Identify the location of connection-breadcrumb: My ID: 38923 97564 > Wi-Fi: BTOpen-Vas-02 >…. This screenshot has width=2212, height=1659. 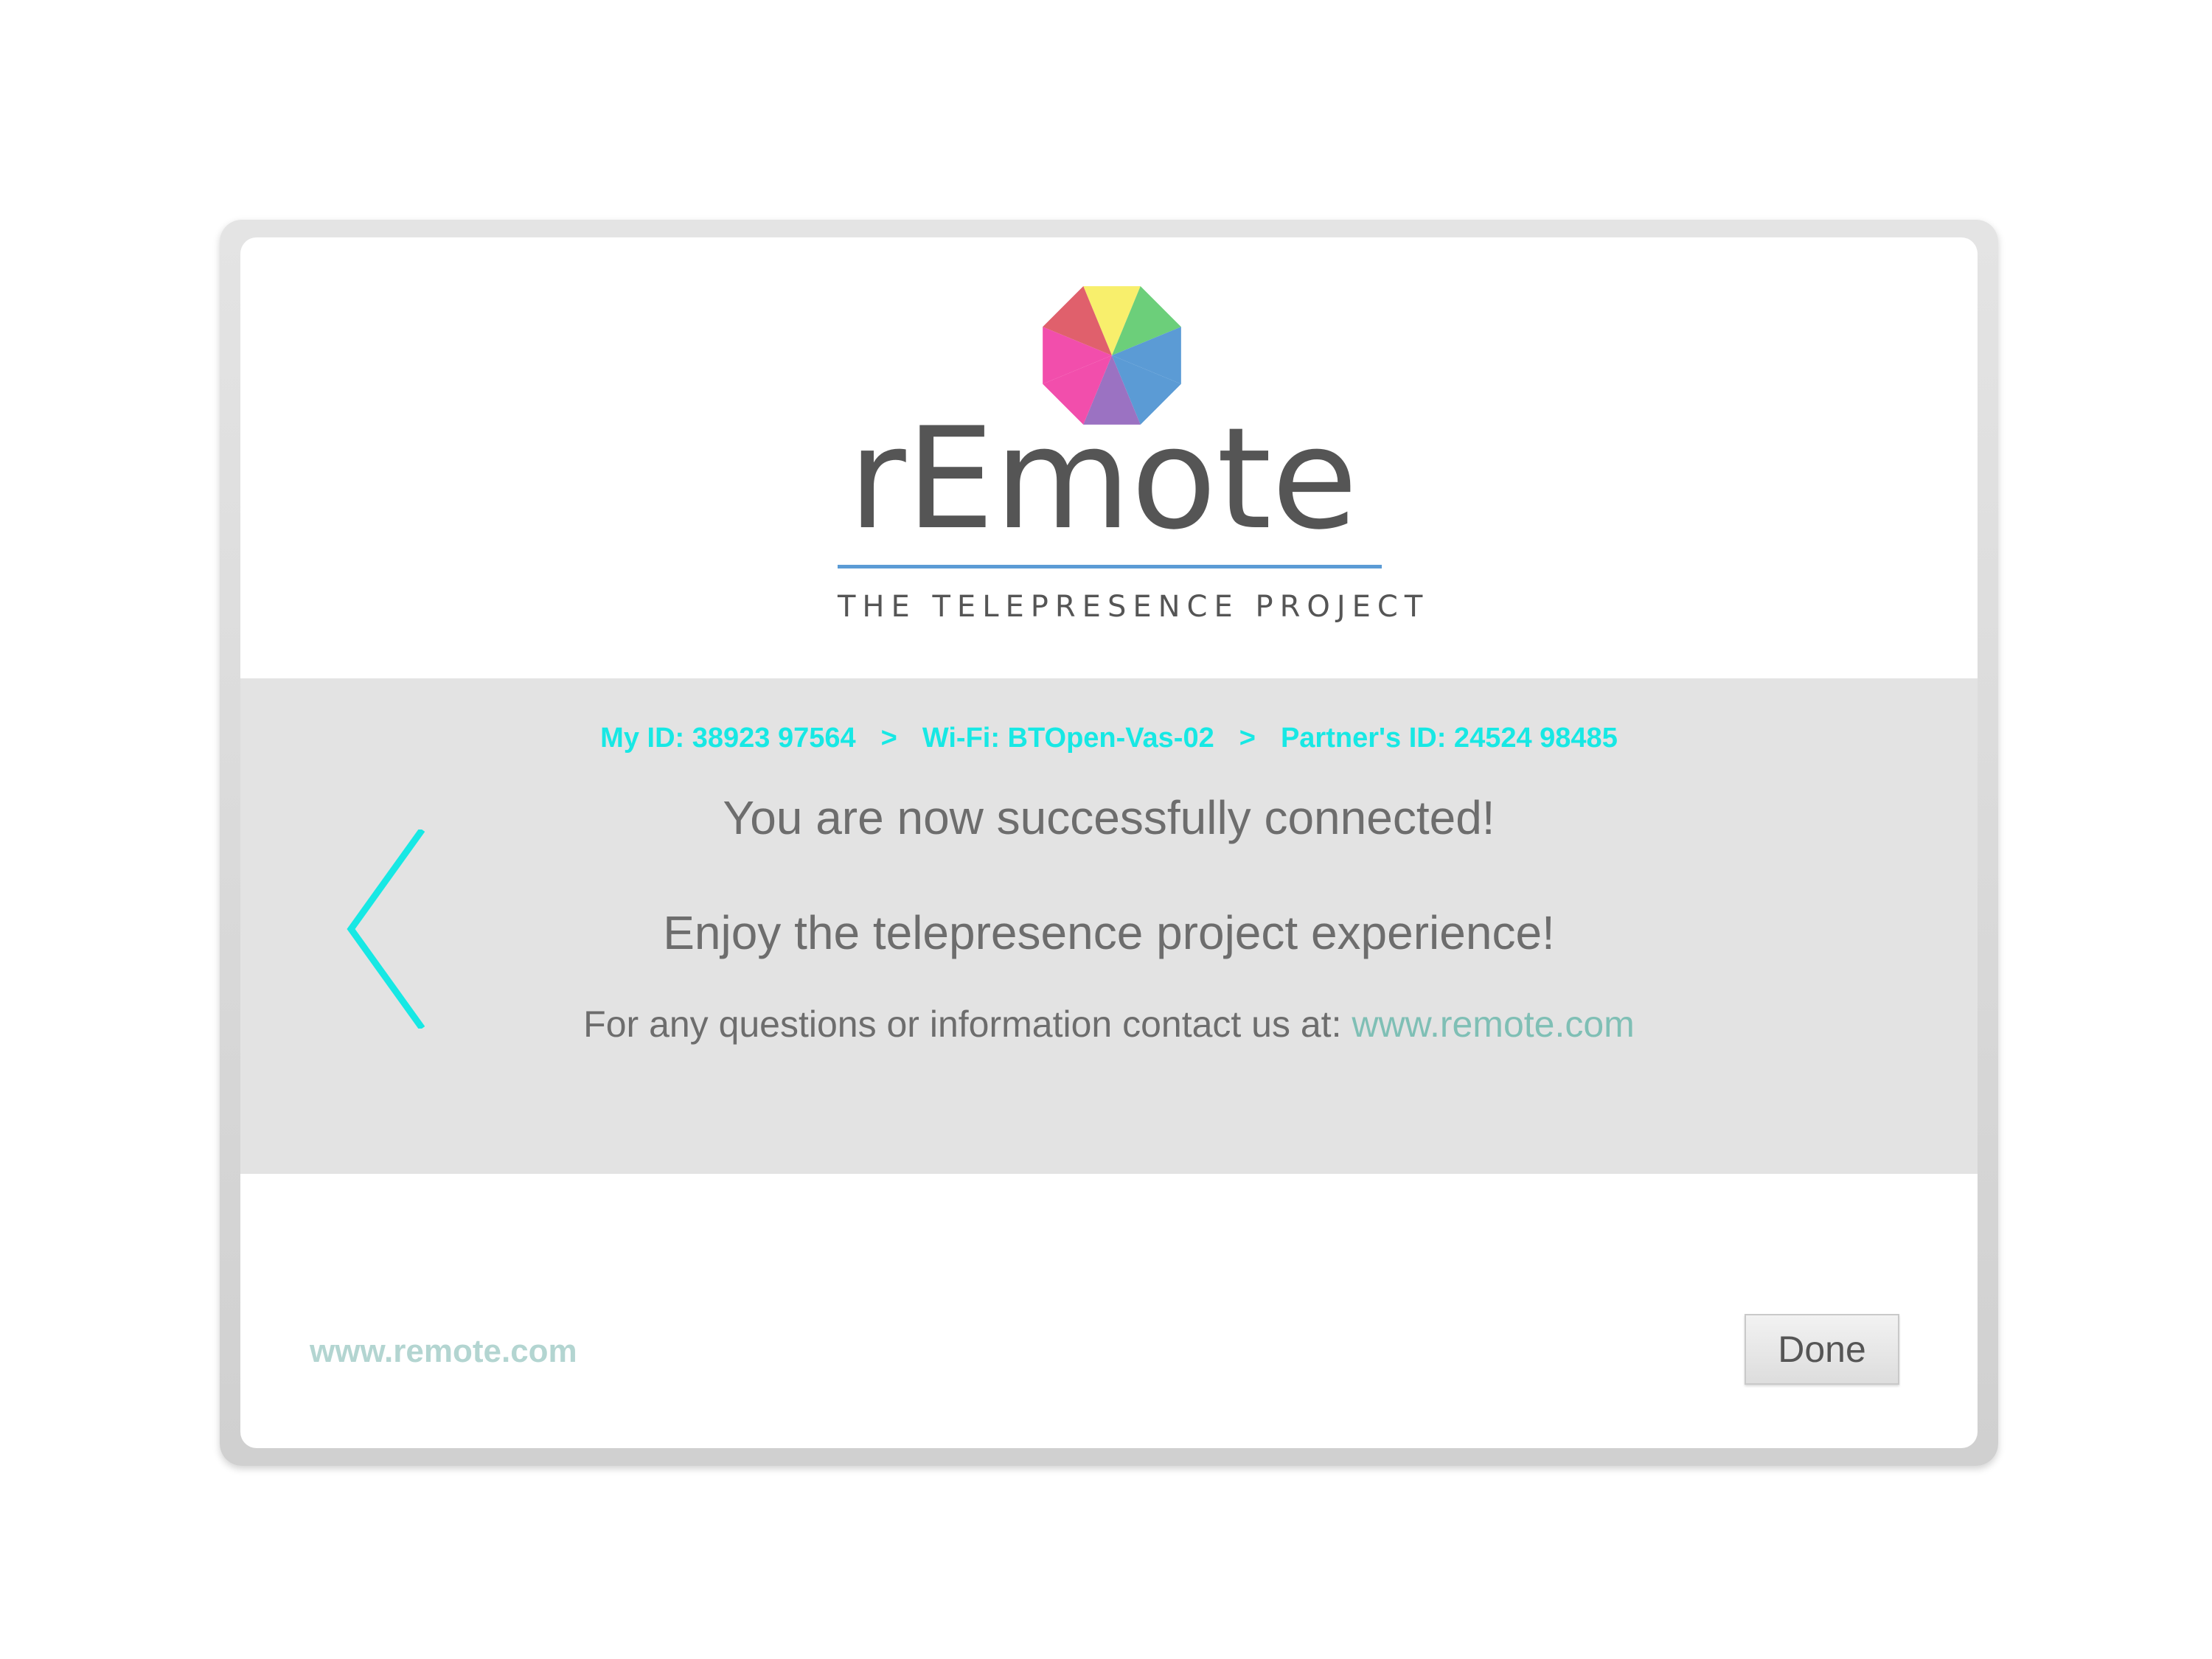
(1109, 738).